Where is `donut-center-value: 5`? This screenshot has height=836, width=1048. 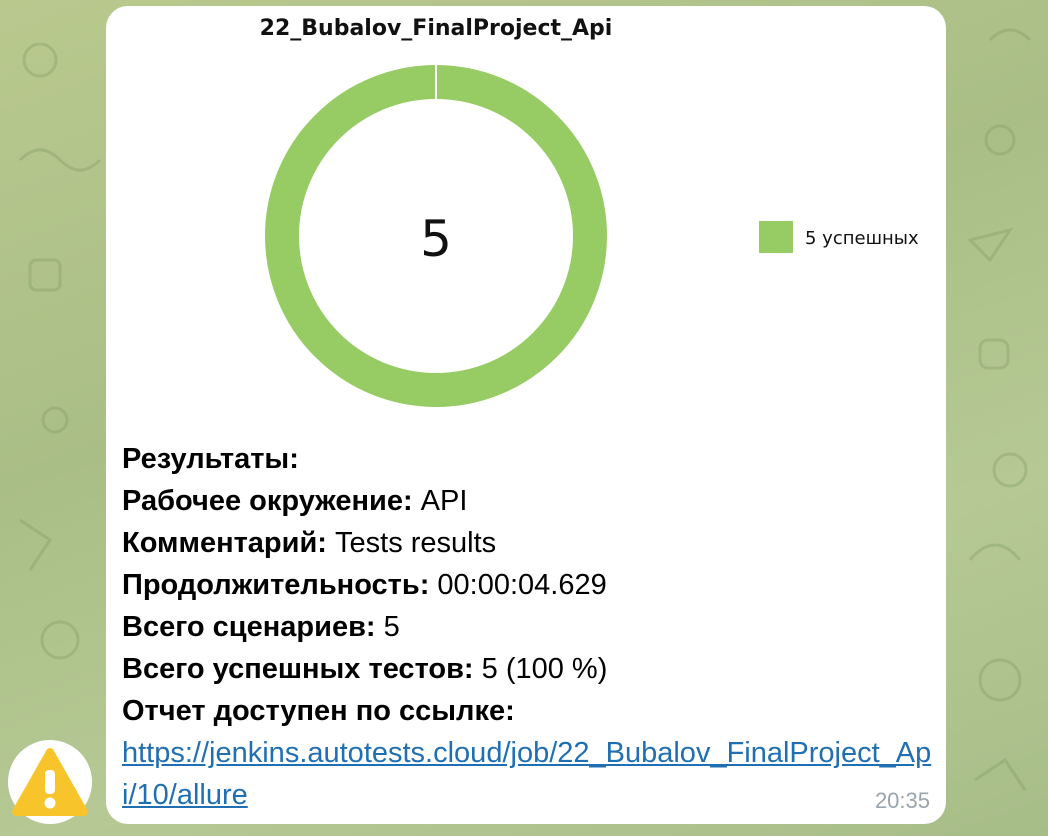 donut-center-value: 5 is located at coordinates (436, 239).